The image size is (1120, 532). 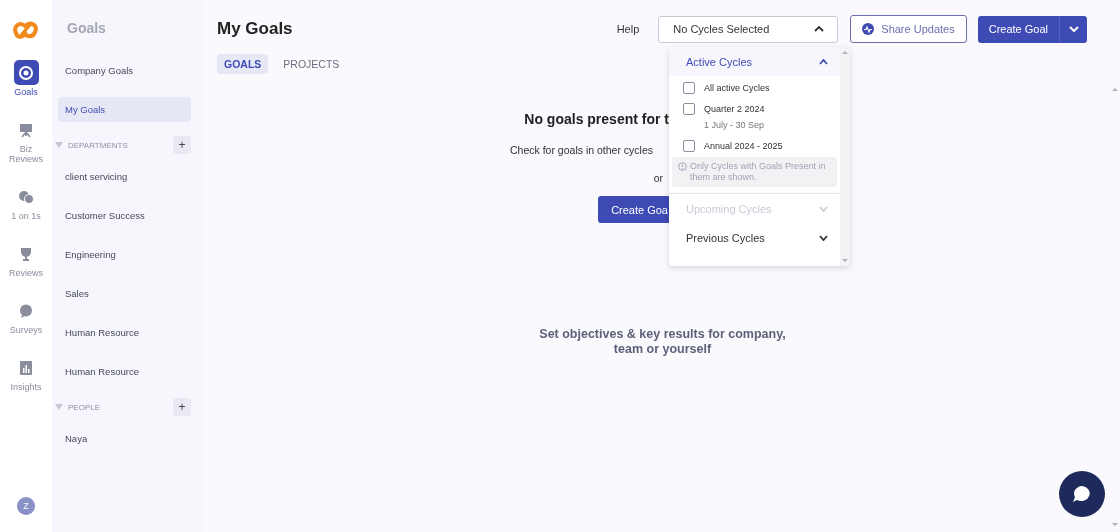 I want to click on sidebar-item: Sales, so click(x=124, y=293).